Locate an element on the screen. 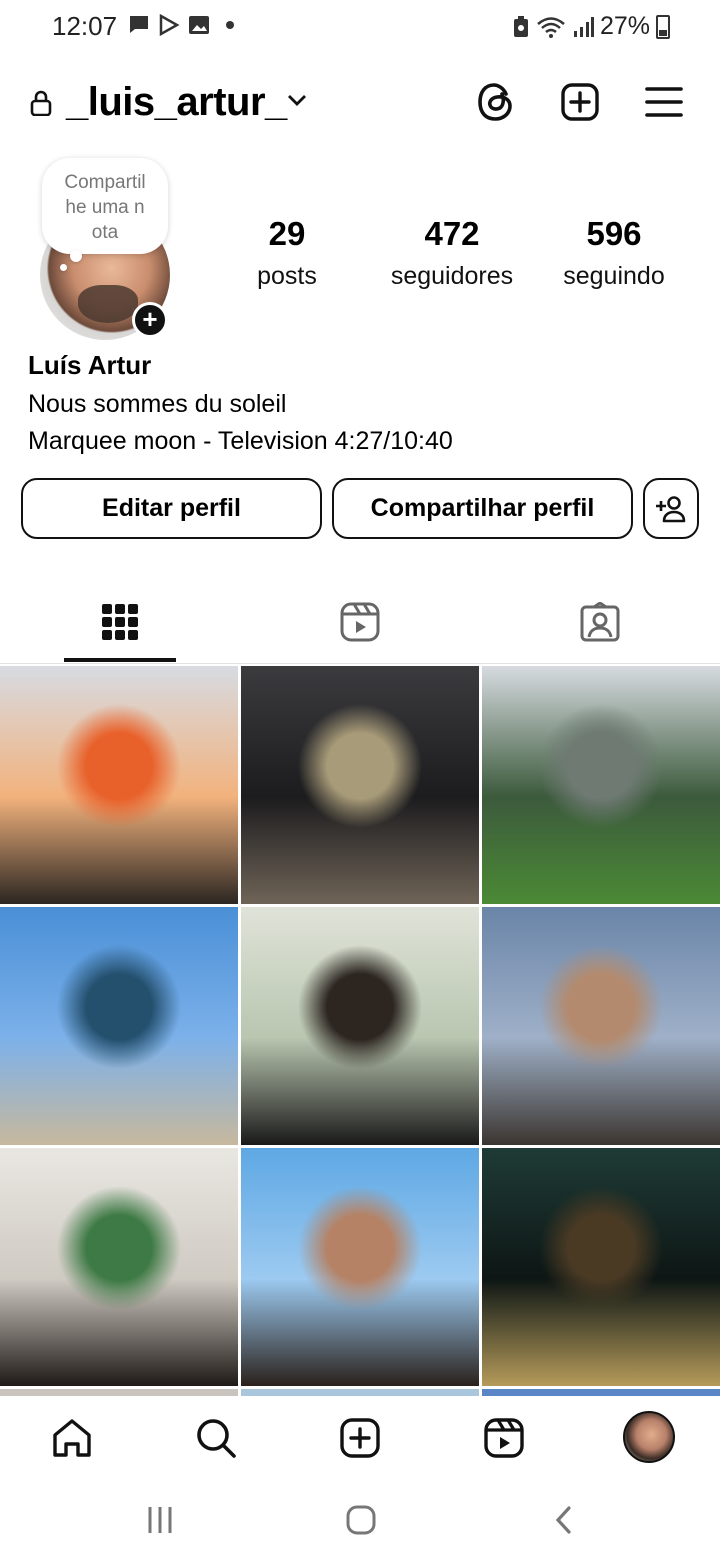 The image size is (720, 1560). hamburger-menu-icon is located at coordinates (664, 102).